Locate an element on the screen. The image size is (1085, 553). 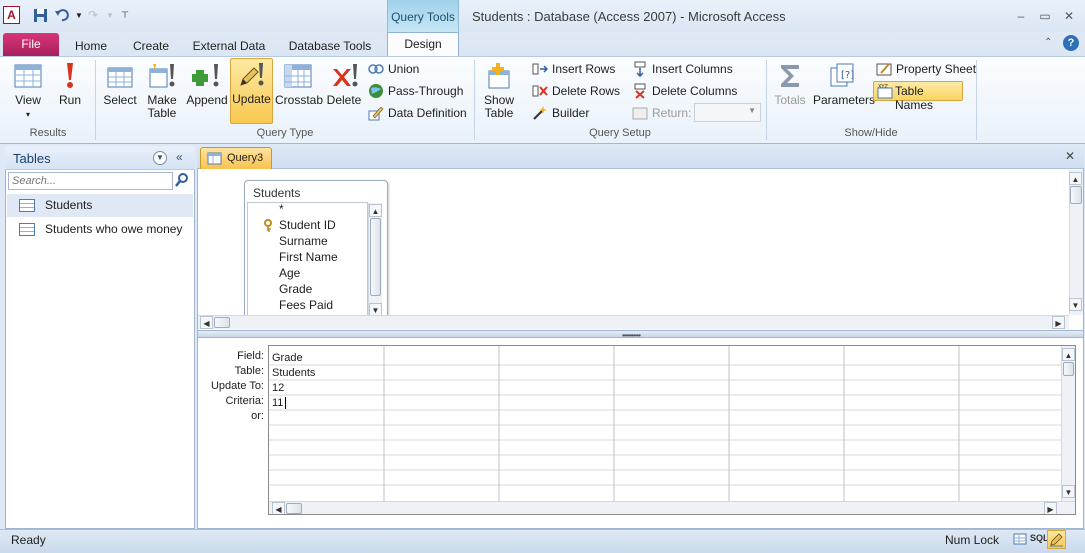
insert-columns-button: Insert Columns is located at coordinates (682, 69).